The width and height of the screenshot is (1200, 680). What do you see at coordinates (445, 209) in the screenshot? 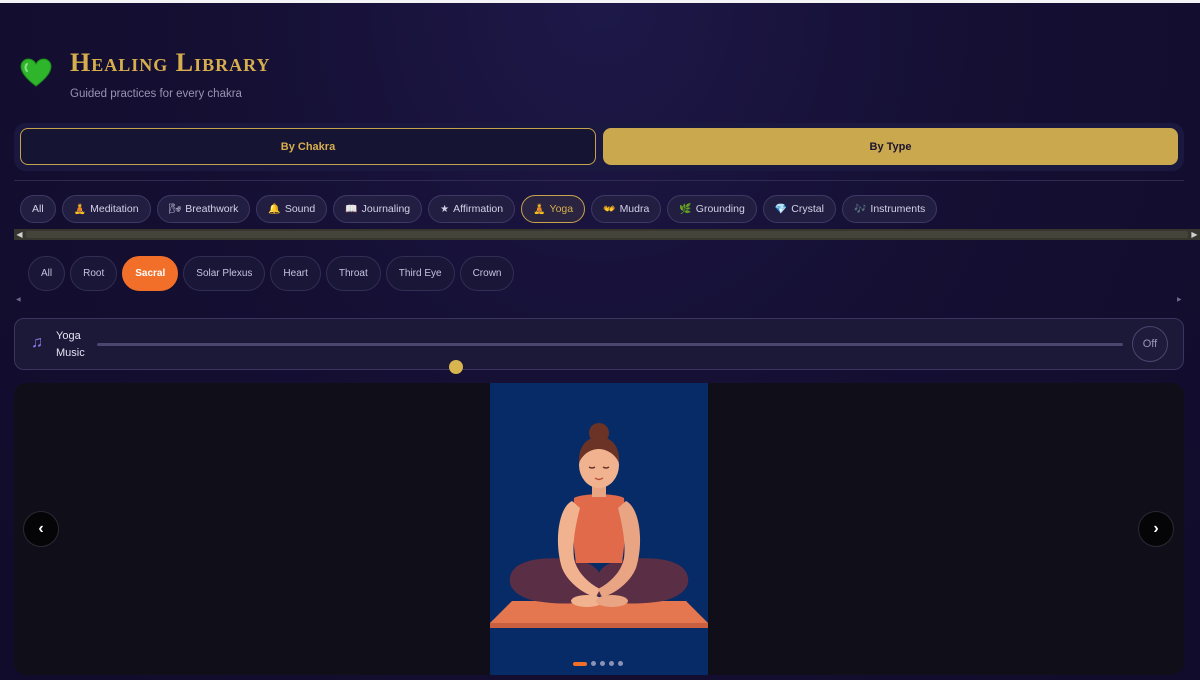
I see `star-icon: ★` at bounding box center [445, 209].